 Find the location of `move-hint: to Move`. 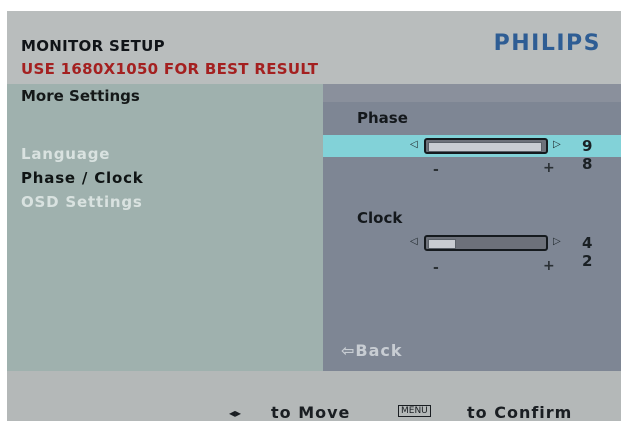

move-hint: to Move is located at coordinates (311, 412).